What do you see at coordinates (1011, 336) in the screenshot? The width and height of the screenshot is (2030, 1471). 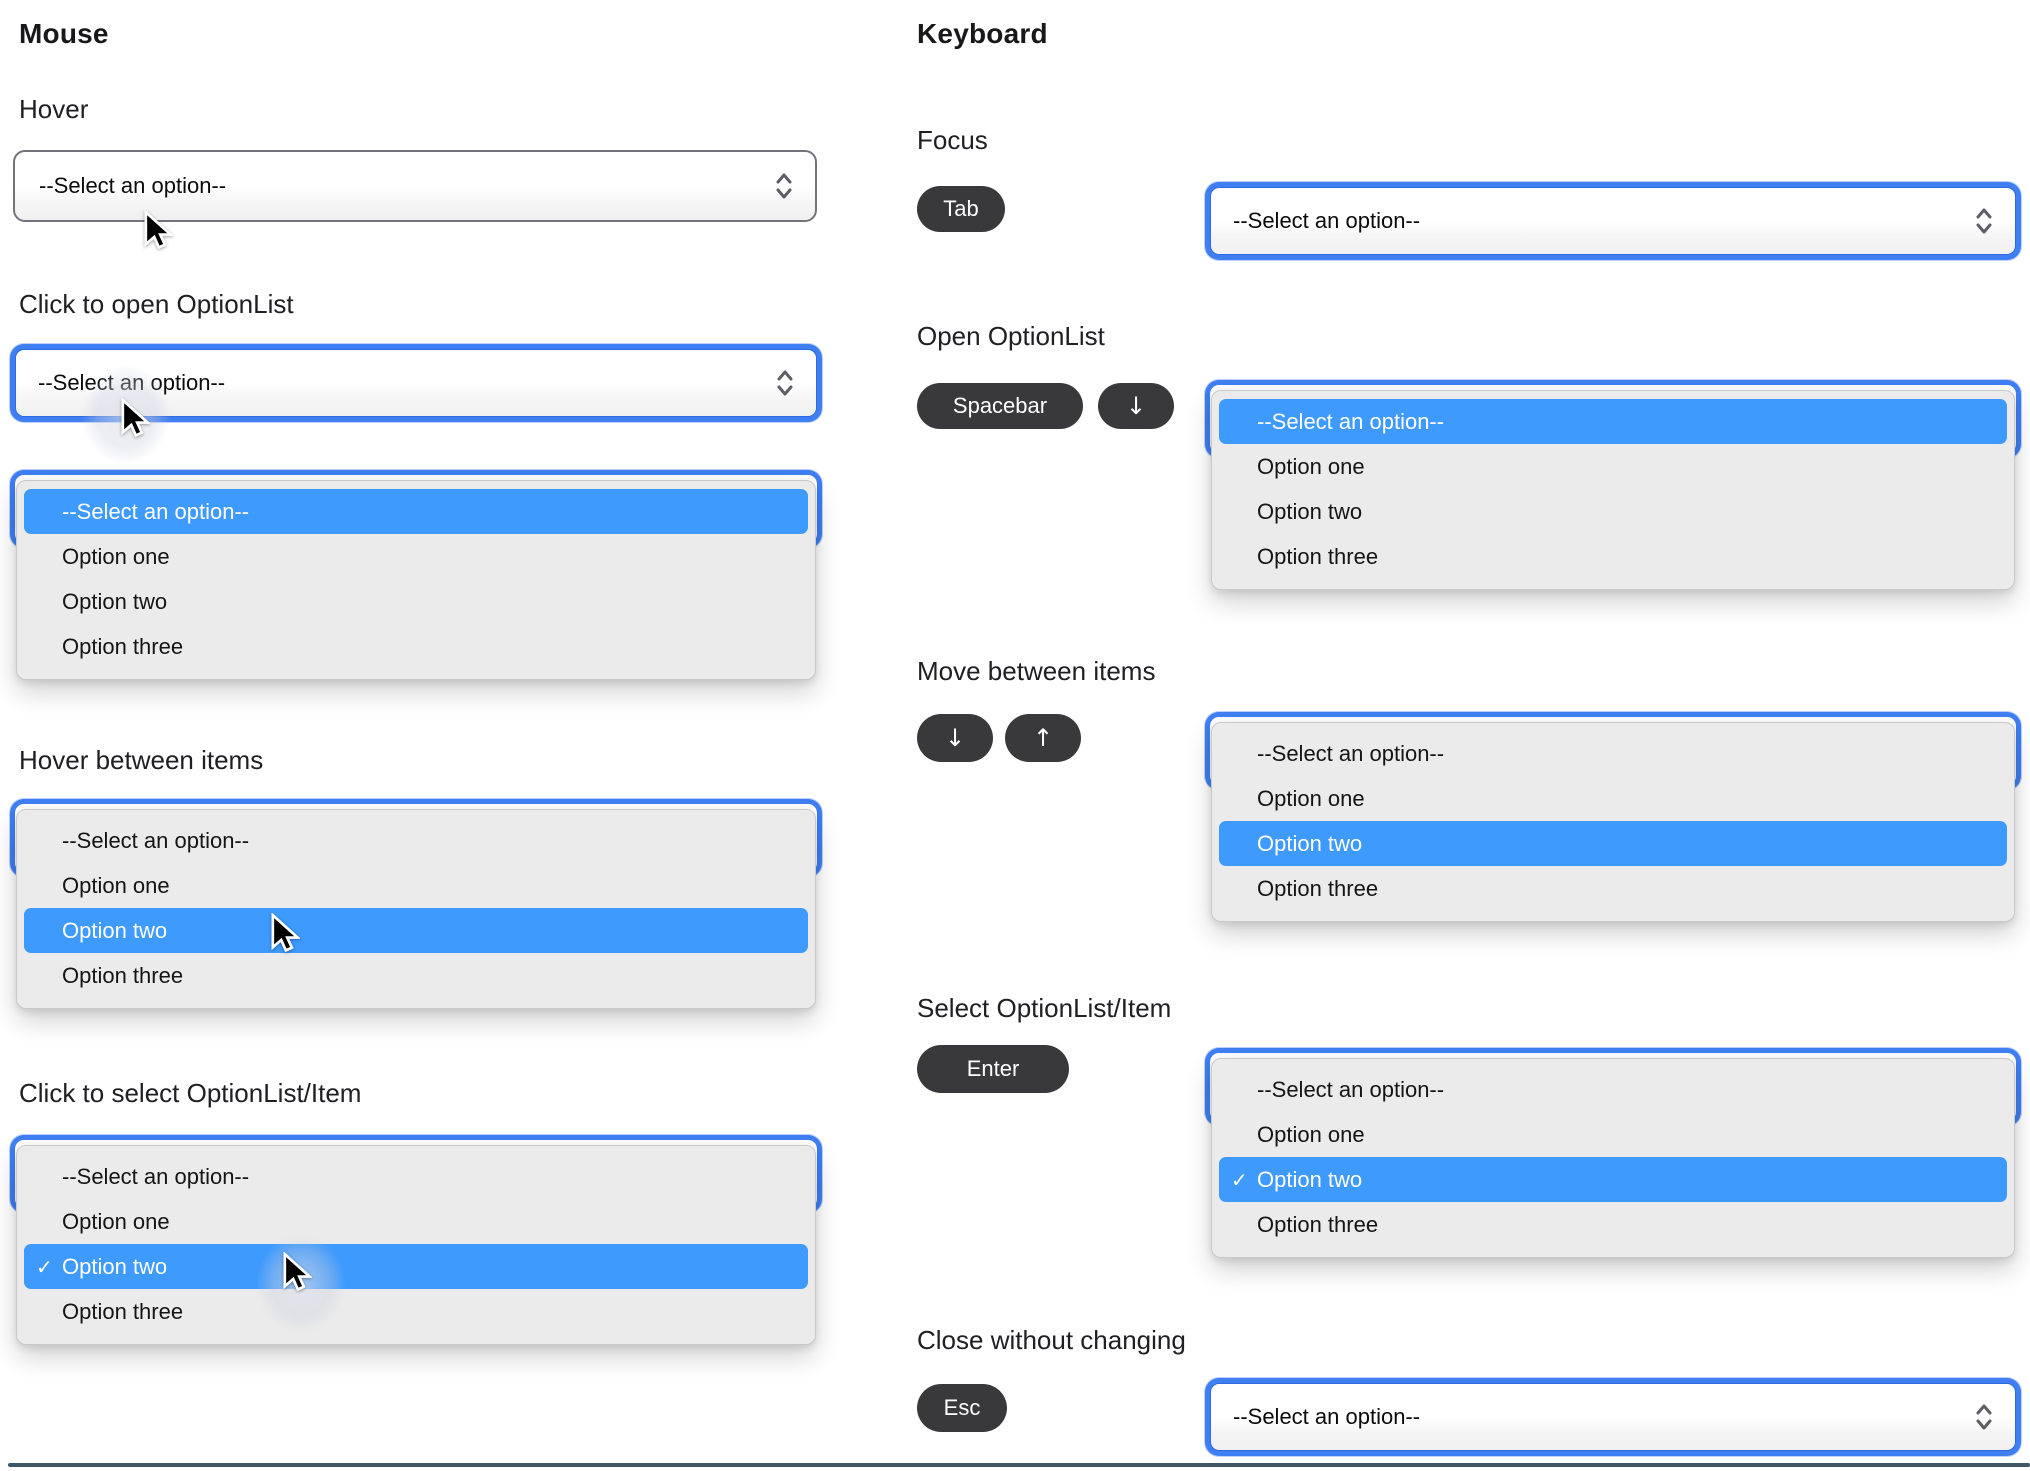 I see `open-optionlist-label: Open OptionList` at bounding box center [1011, 336].